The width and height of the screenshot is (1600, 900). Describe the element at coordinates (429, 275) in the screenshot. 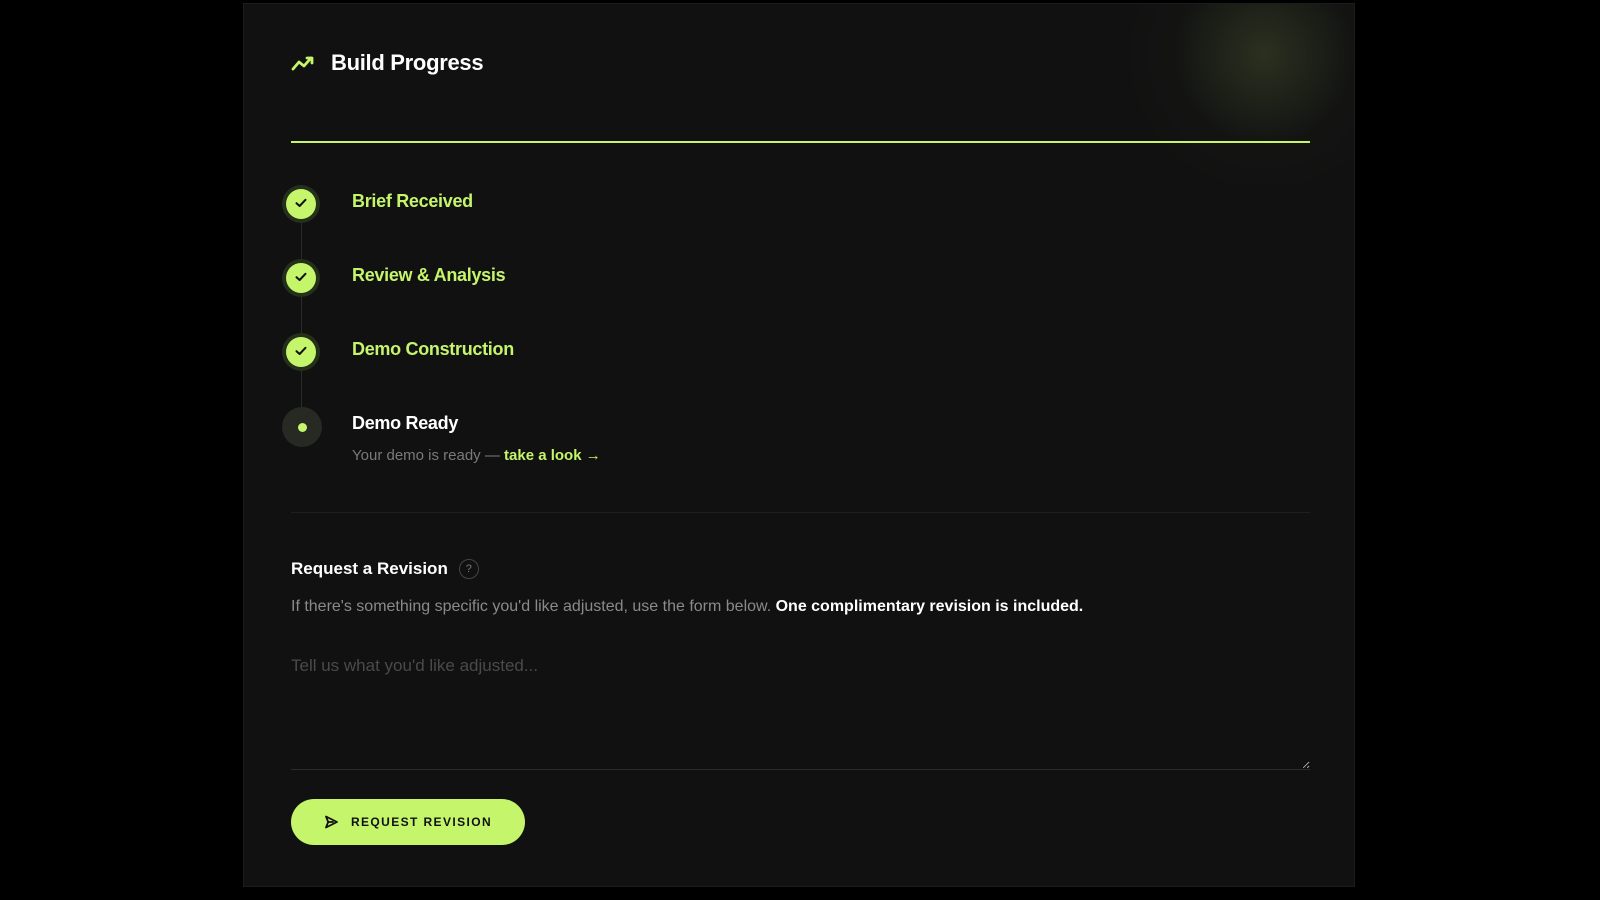

I see `step-label: Review & Analysis` at that location.